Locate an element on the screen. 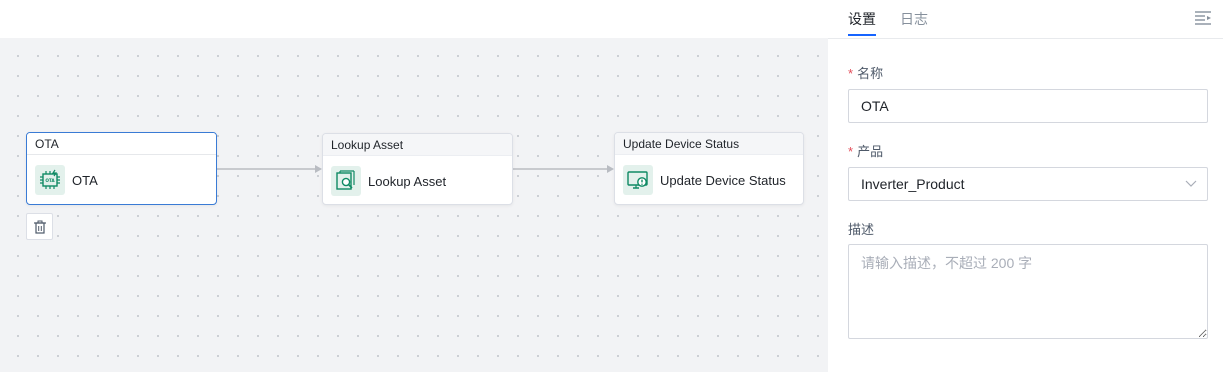 This screenshot has height=372, width=1223. product-select-value: Inverter_Product is located at coordinates (913, 184).